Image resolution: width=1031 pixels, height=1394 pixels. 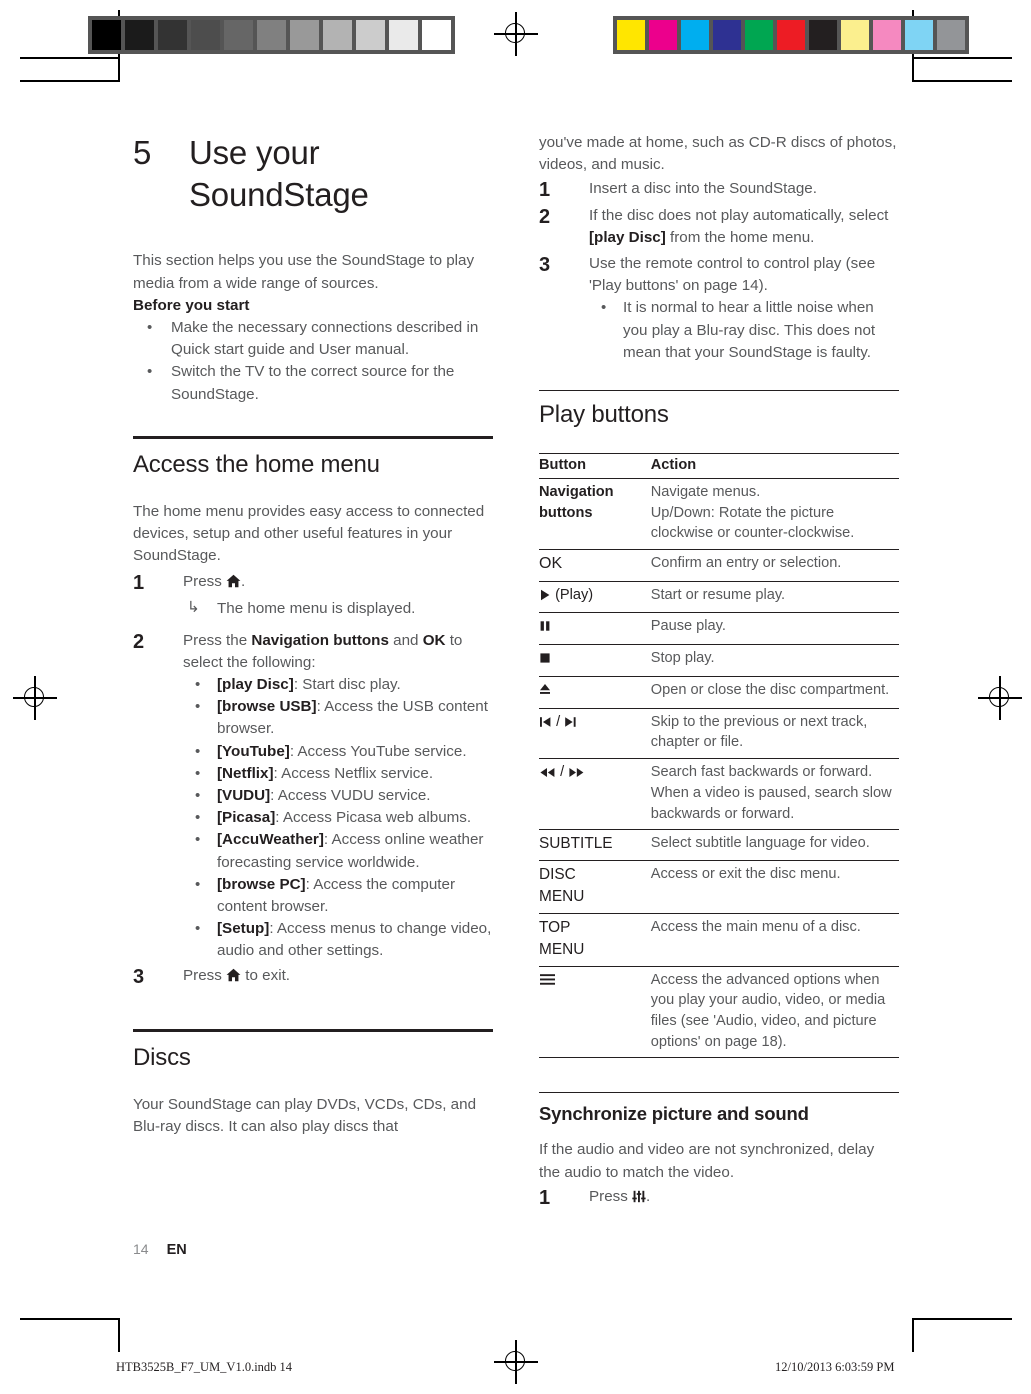 I want to click on list-item: [VUDU]: Access VUDU service., so click(x=338, y=796).